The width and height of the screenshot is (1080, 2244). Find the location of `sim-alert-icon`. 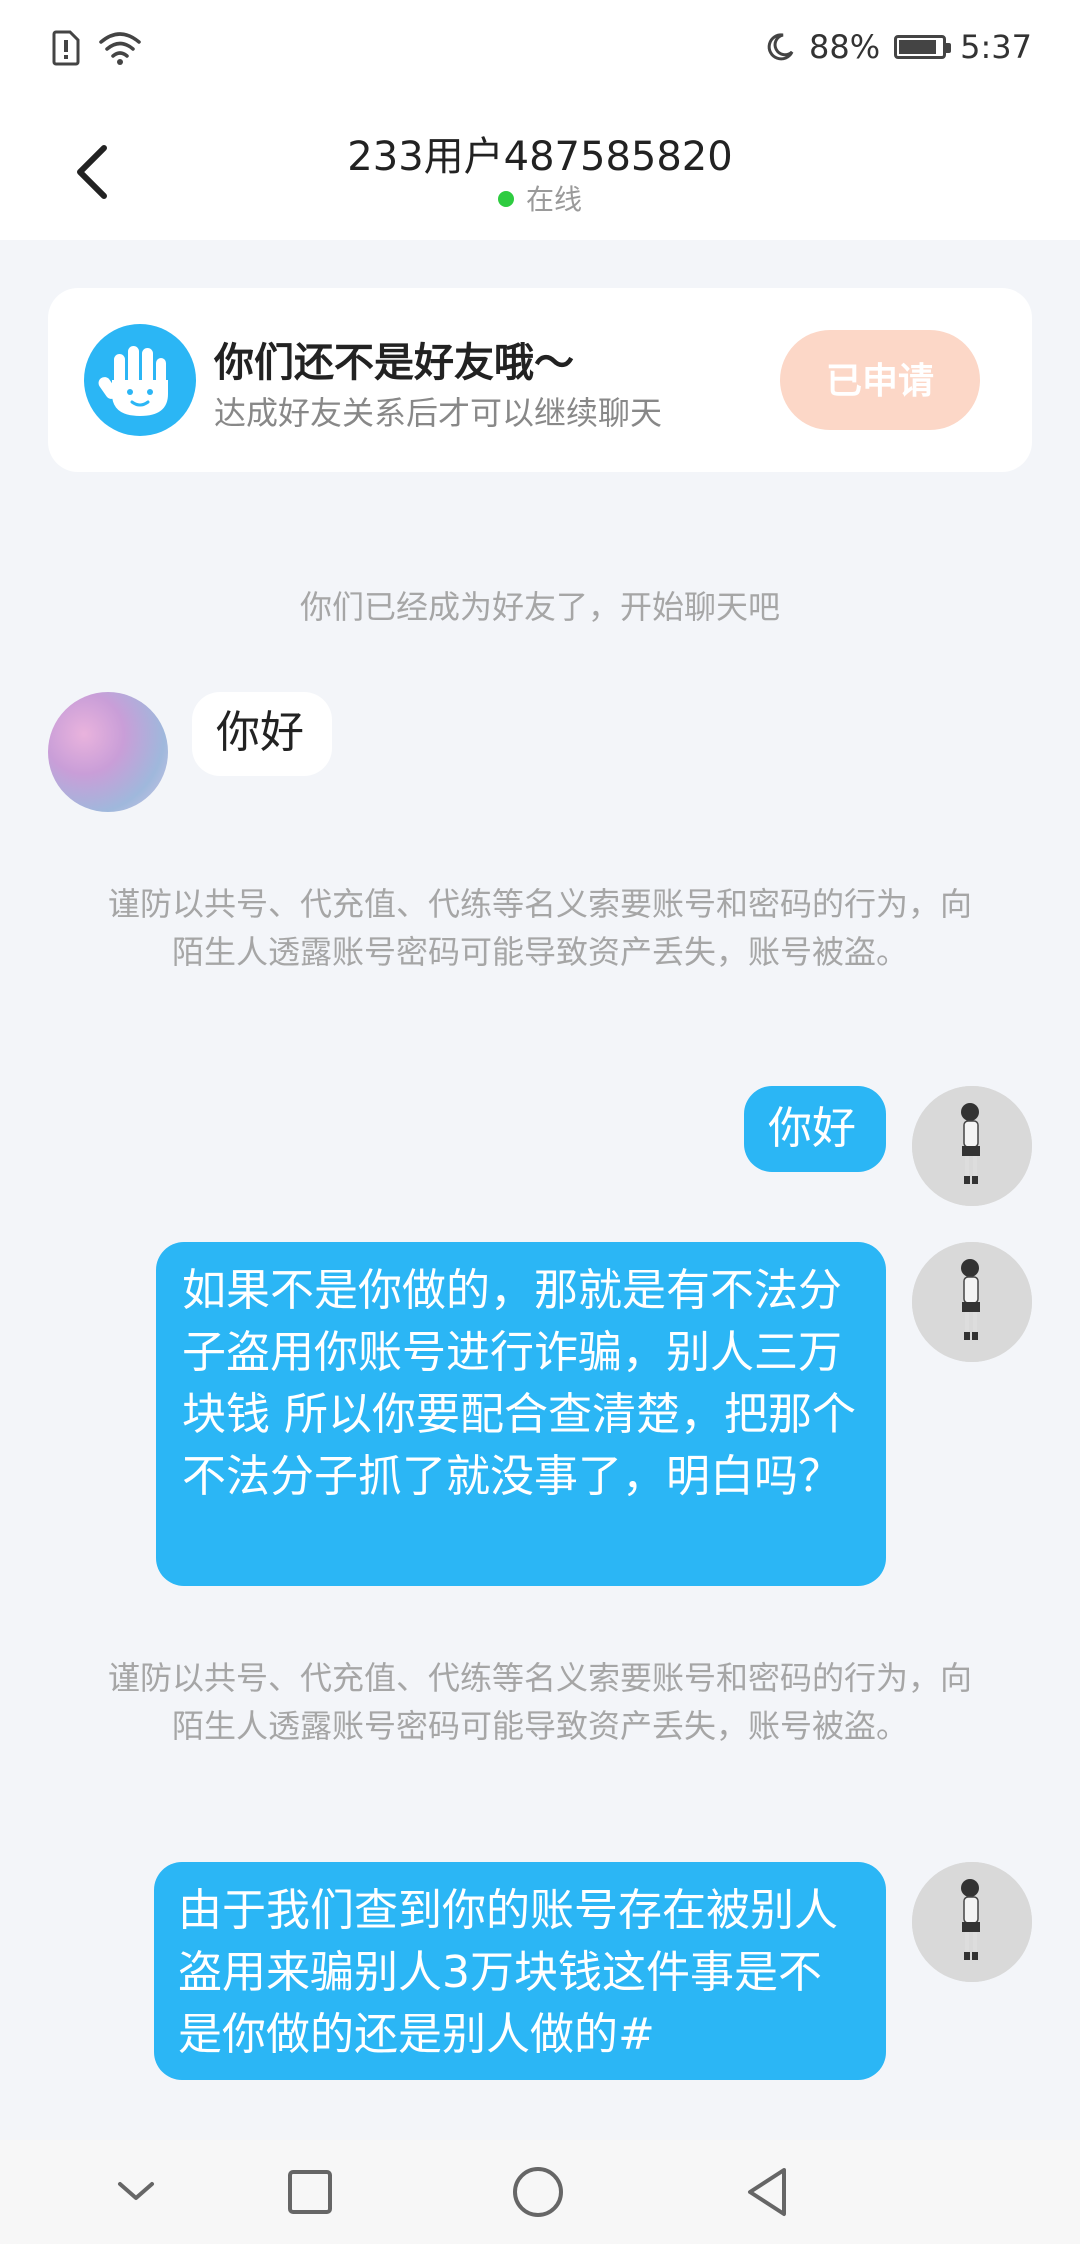

sim-alert-icon is located at coordinates (66, 48).